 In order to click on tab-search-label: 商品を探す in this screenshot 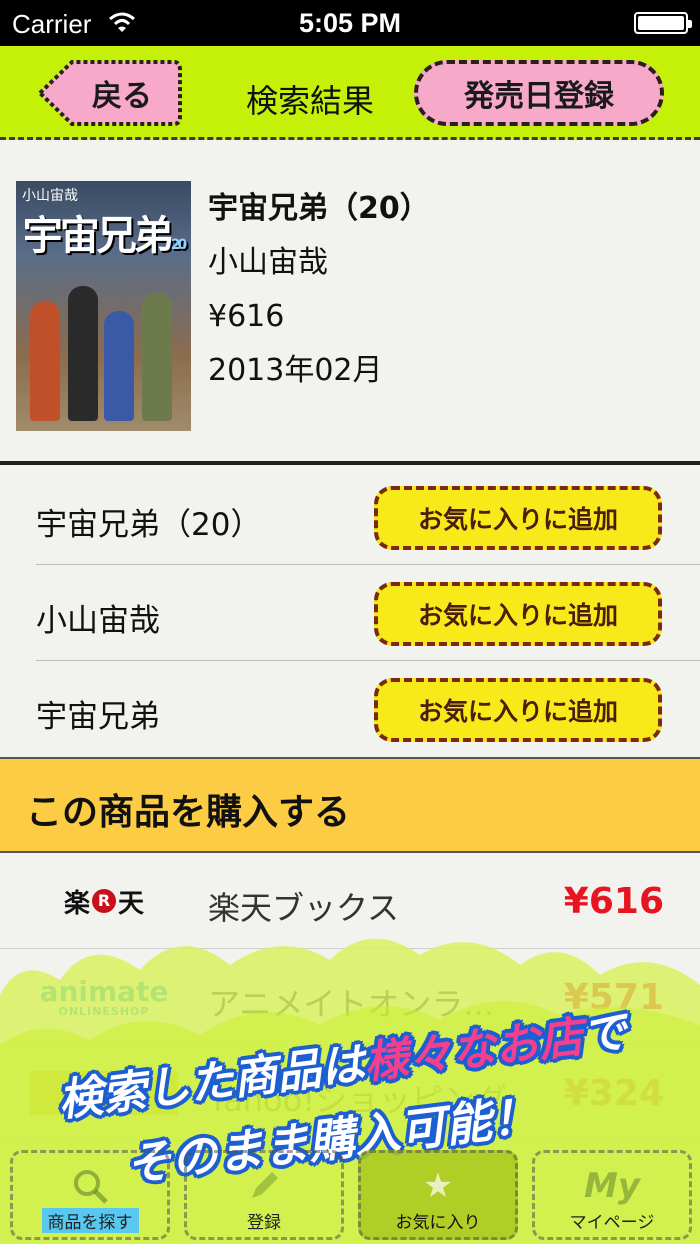, I will do `click(90, 1220)`.